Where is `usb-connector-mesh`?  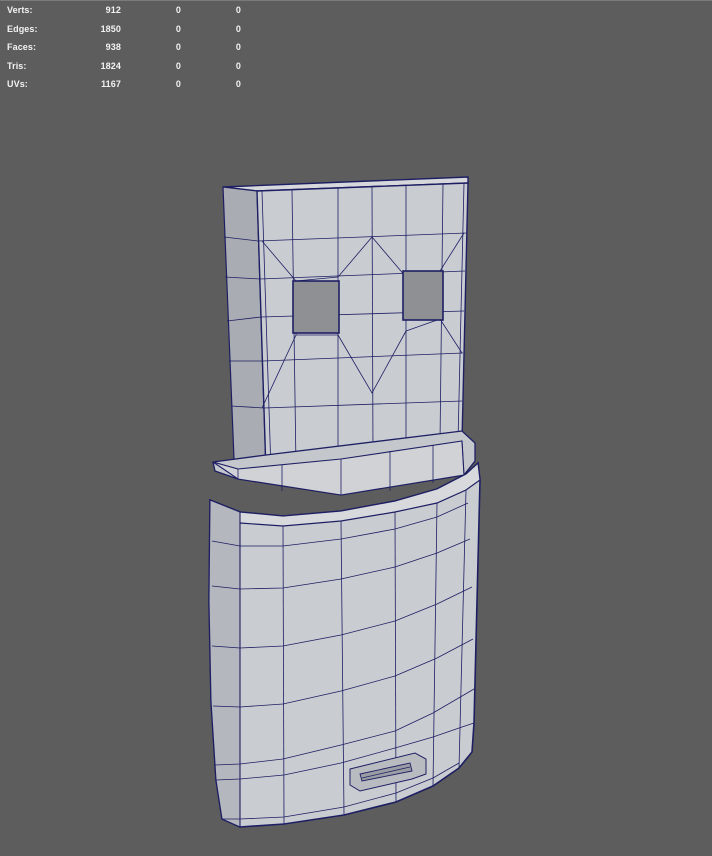
usb-connector-mesh is located at coordinates (345, 324).